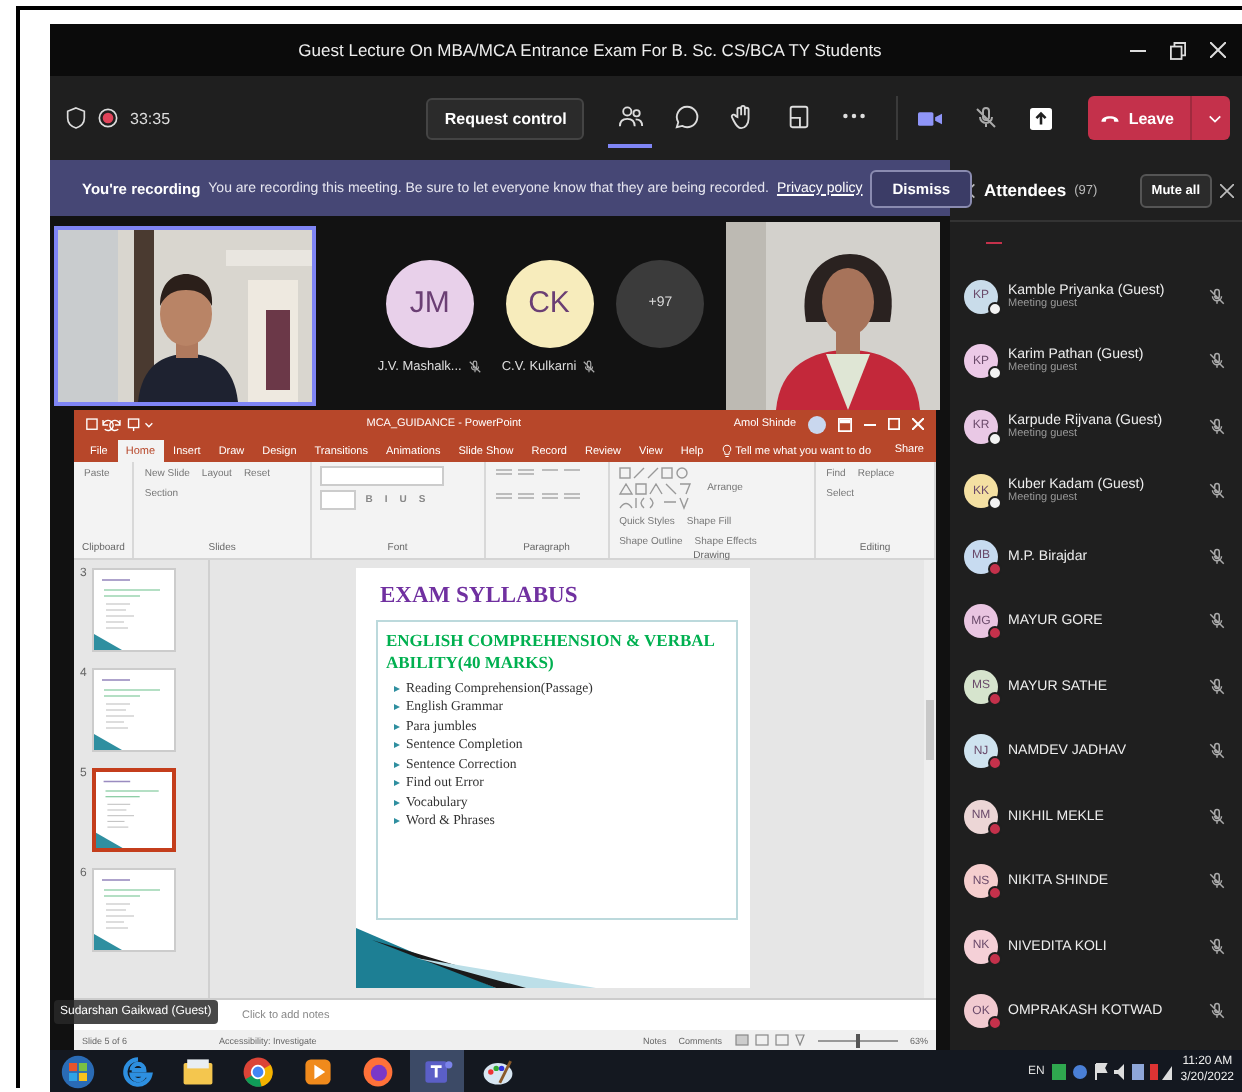 This screenshot has width=1242, height=1092. I want to click on firefox-icon, so click(377, 1071).